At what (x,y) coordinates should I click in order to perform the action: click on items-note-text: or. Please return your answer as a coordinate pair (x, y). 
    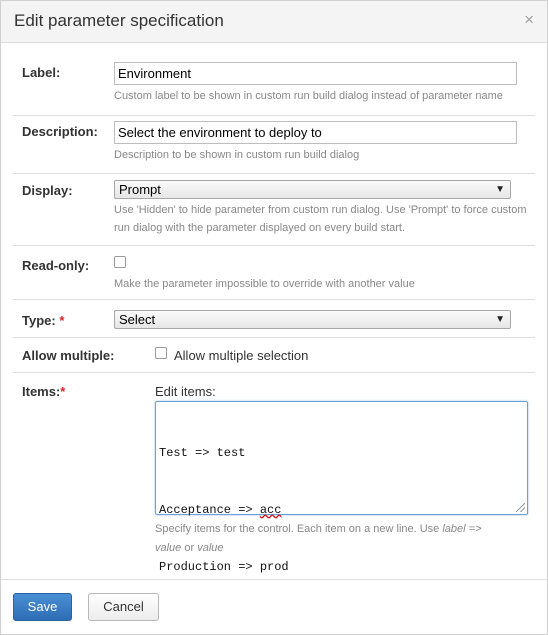
    Looking at the image, I should click on (189, 548).